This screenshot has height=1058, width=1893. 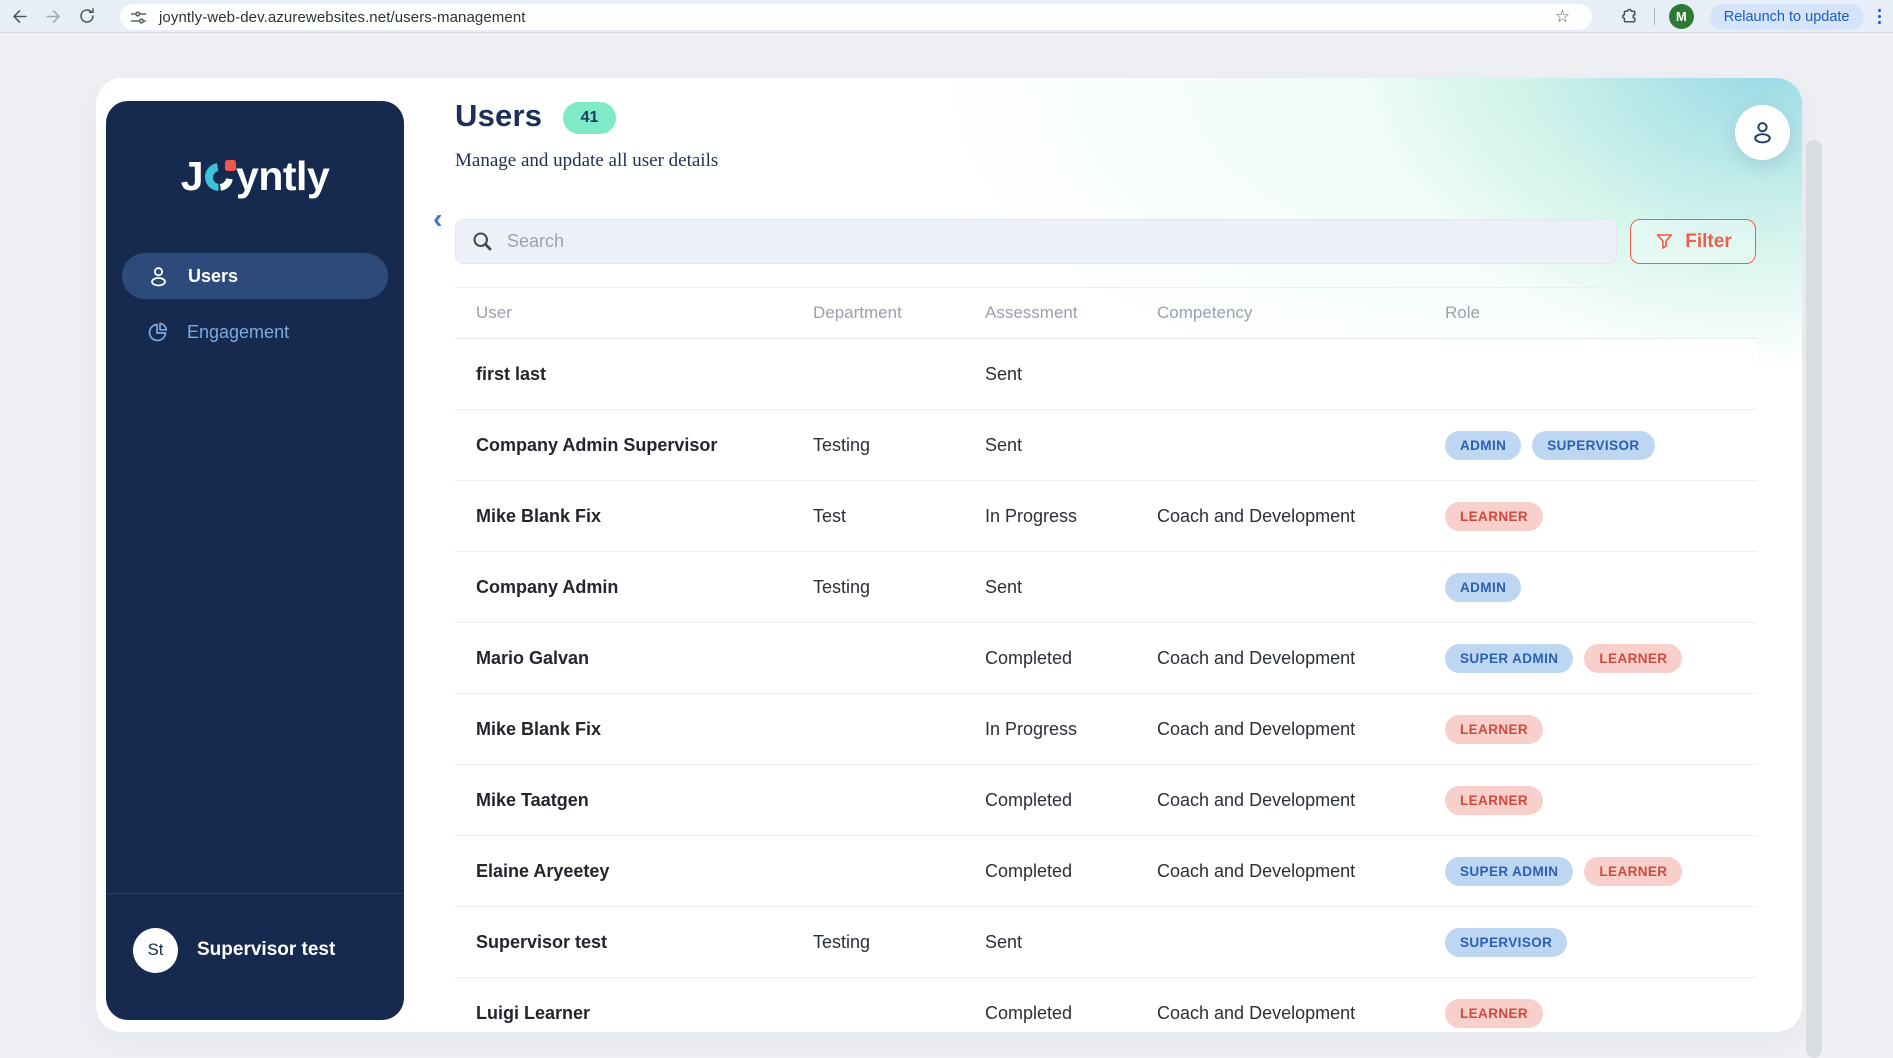 I want to click on department-cell: Test, so click(x=830, y=515).